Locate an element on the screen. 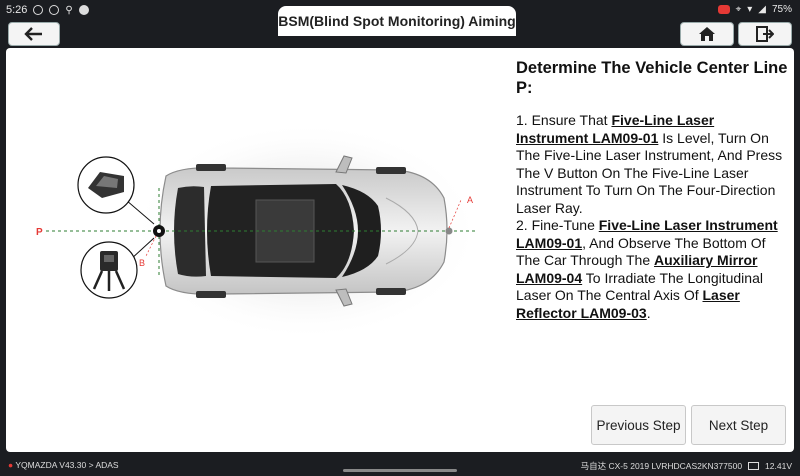 Image resolution: width=800 pixels, height=476 pixels. sync-notification-icon is located at coordinates (54, 10).